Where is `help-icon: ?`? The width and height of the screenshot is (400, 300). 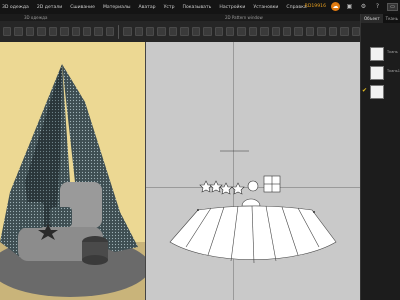
help-icon: ? is located at coordinates (377, 6).